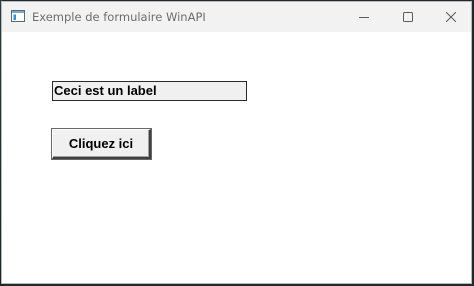  Describe the element at coordinates (149, 91) in the screenshot. I see `static-label: Ceci est un label` at that location.